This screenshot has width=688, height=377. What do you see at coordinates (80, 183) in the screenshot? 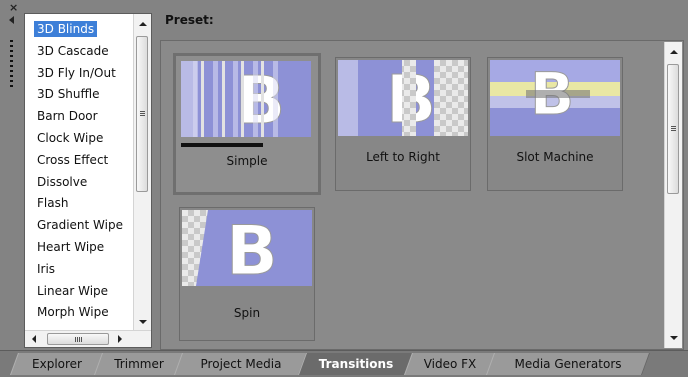
I see `list-item: Dissolve` at bounding box center [80, 183].